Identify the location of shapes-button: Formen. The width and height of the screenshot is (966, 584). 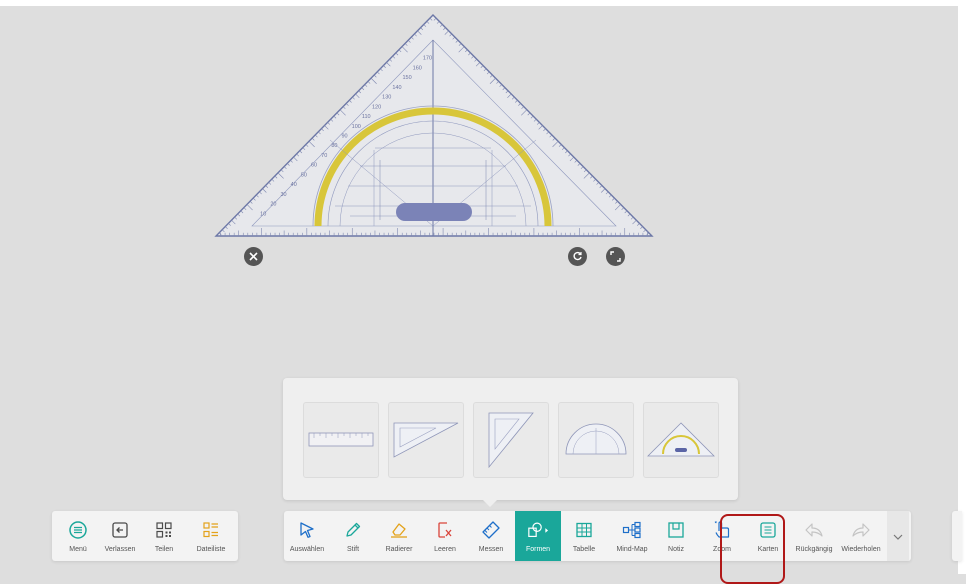
(538, 536).